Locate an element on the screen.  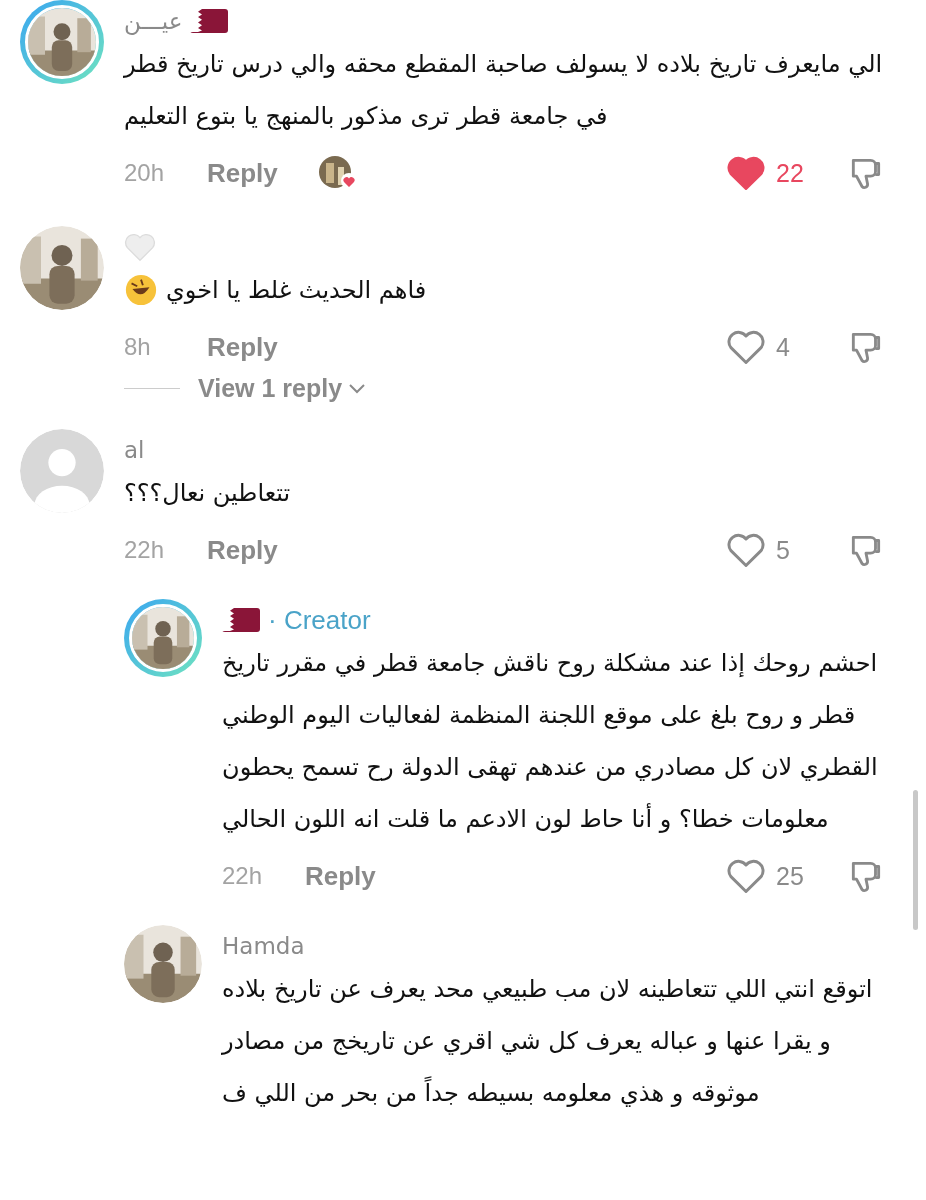
comment-text: احشم روحك إذا عند مشكلة روح ناقش جامعة قطر في مقرر تاريخ قطر و روح بلغ على موقع اللجنة المنظمة لفعاليات اليوم الوطني القطري لان كل مصادري من عندهم تهقى الدولة رح تسمح يحطون معلومات خطا؟ و أنا حاط لون الادعم ما قلت انه اللون الحالي is located at coordinates (550, 741).